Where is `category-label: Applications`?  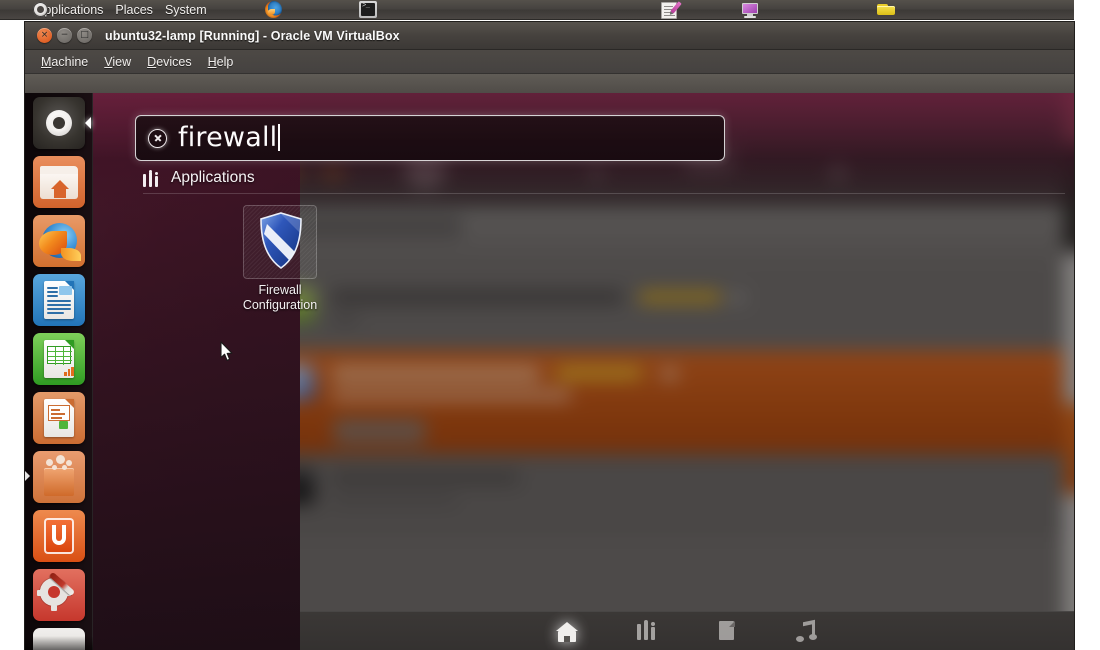
category-label: Applications is located at coordinates (213, 177).